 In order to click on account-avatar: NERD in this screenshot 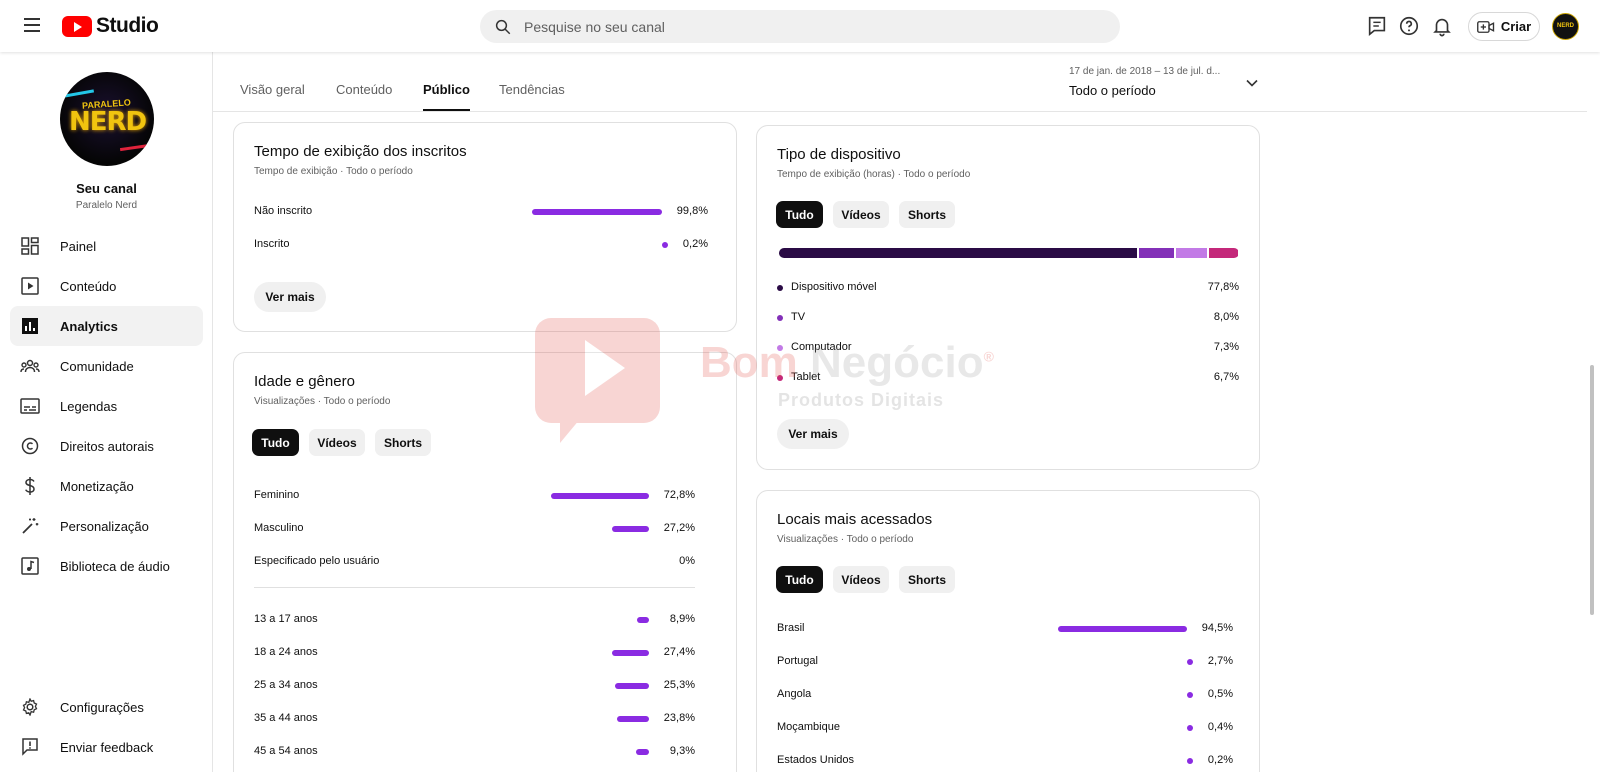, I will do `click(1565, 26)`.